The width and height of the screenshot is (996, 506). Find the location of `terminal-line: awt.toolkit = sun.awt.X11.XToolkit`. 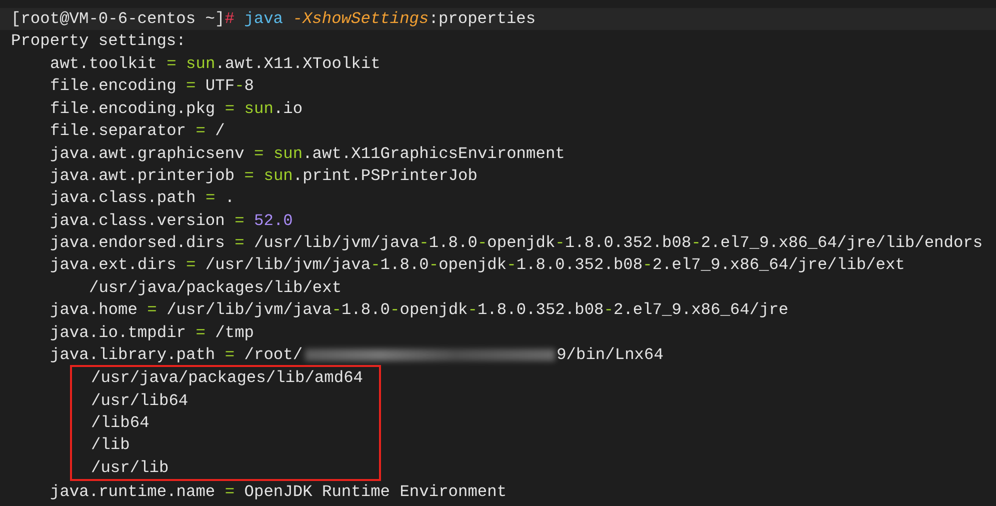

terminal-line: awt.toolkit = sun.awt.X11.XToolkit is located at coordinates (215, 63).